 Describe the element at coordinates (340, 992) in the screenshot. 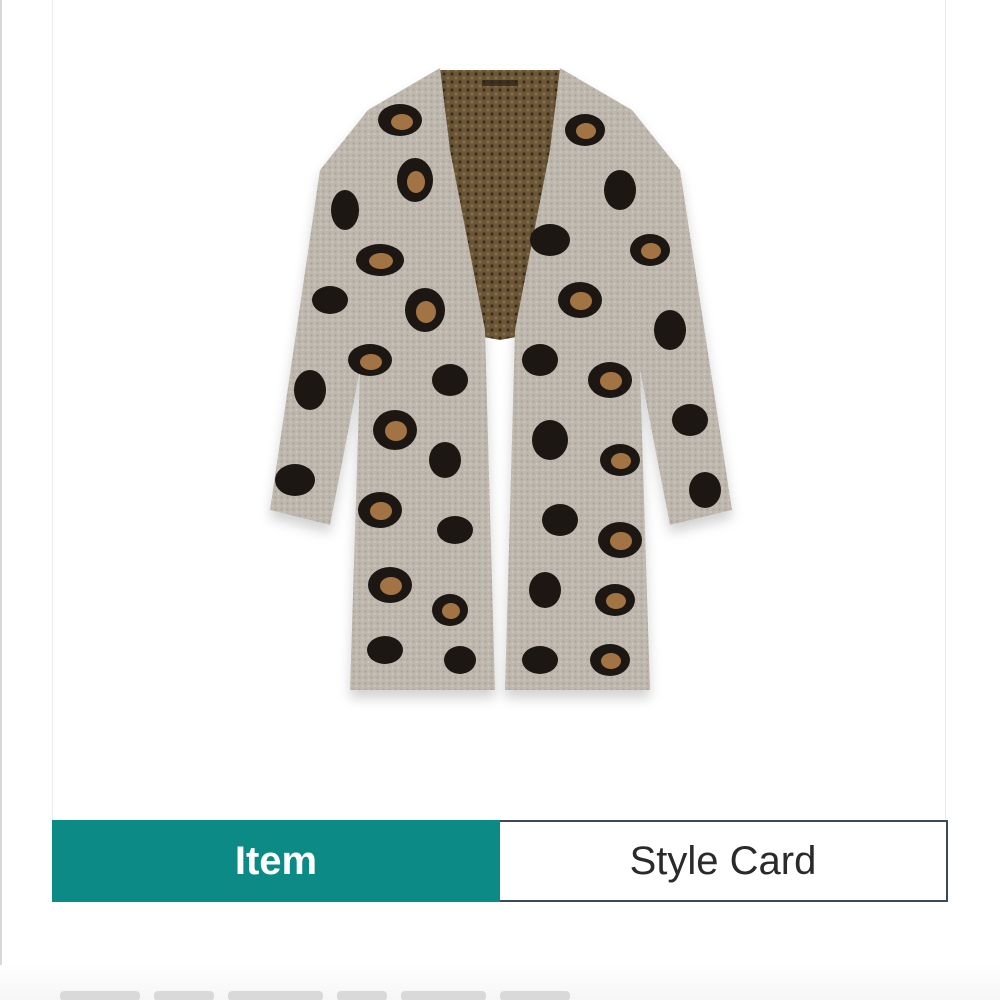

I see `description-placeholder` at that location.